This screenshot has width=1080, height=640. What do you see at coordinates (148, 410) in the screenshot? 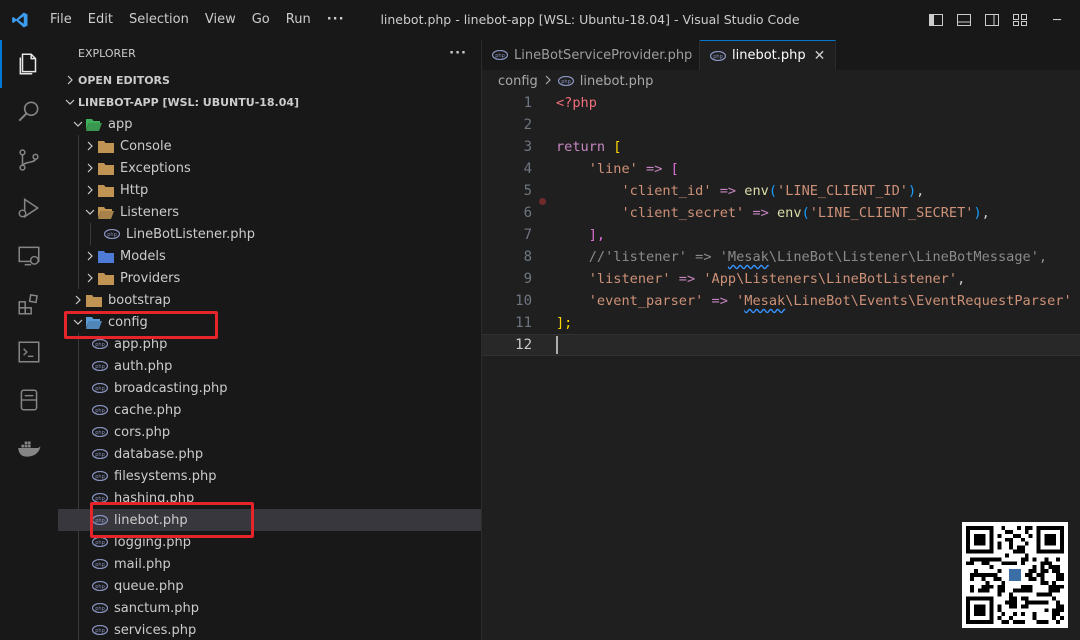
I see `tree-item-label: cache.php` at bounding box center [148, 410].